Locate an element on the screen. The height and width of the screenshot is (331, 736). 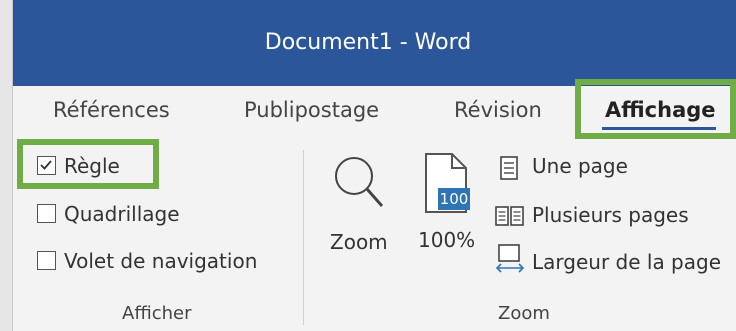
zoom-label: Zoom is located at coordinates (359, 242).